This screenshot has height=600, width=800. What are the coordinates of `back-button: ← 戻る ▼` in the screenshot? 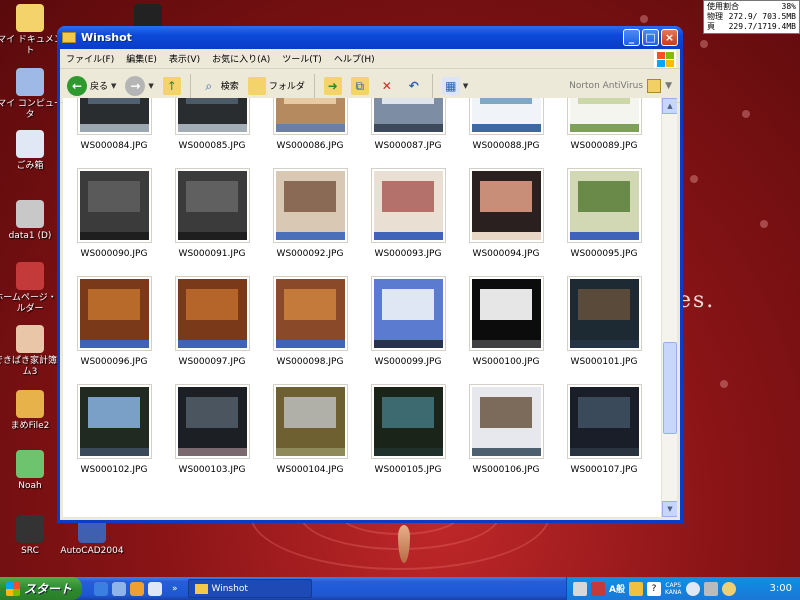 It's located at (91, 86).